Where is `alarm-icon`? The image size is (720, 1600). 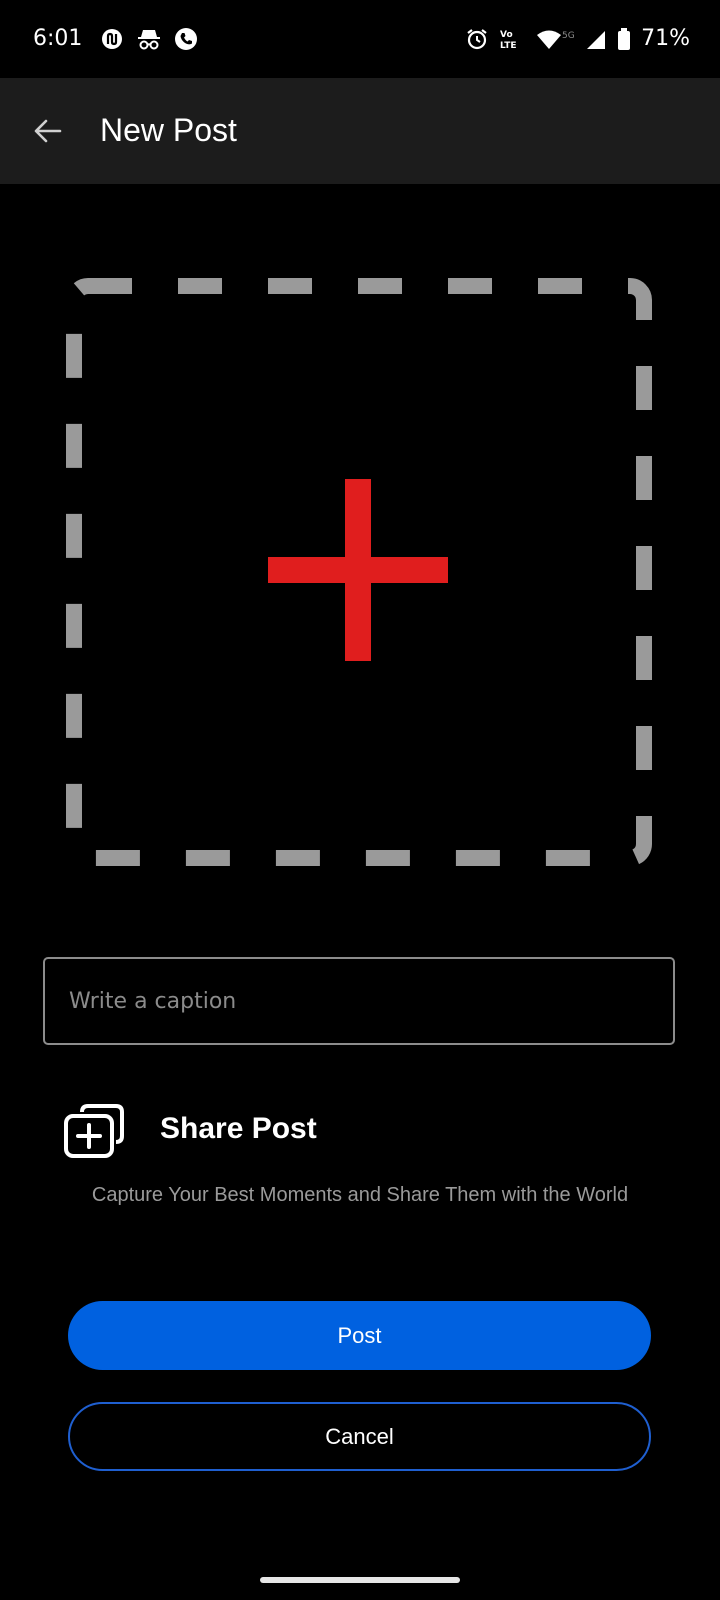 alarm-icon is located at coordinates (477, 39).